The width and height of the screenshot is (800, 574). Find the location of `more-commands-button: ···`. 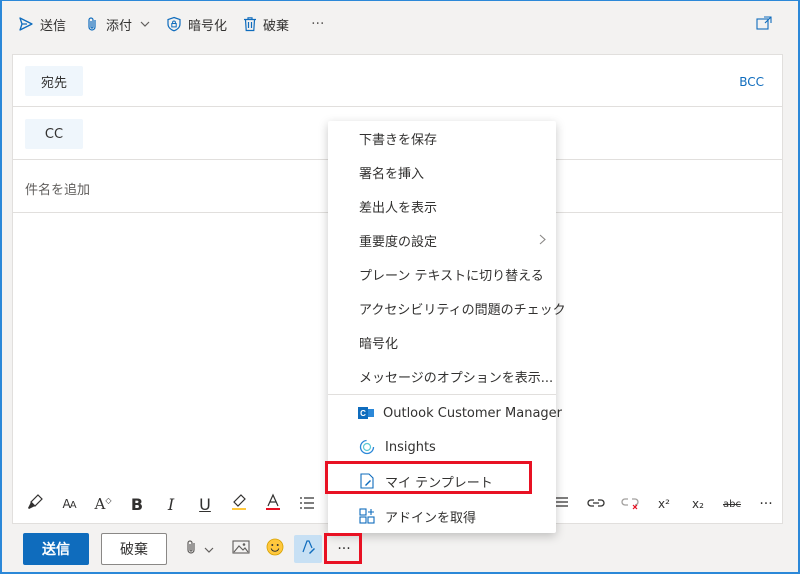

more-commands-button: ··· is located at coordinates (317, 24).